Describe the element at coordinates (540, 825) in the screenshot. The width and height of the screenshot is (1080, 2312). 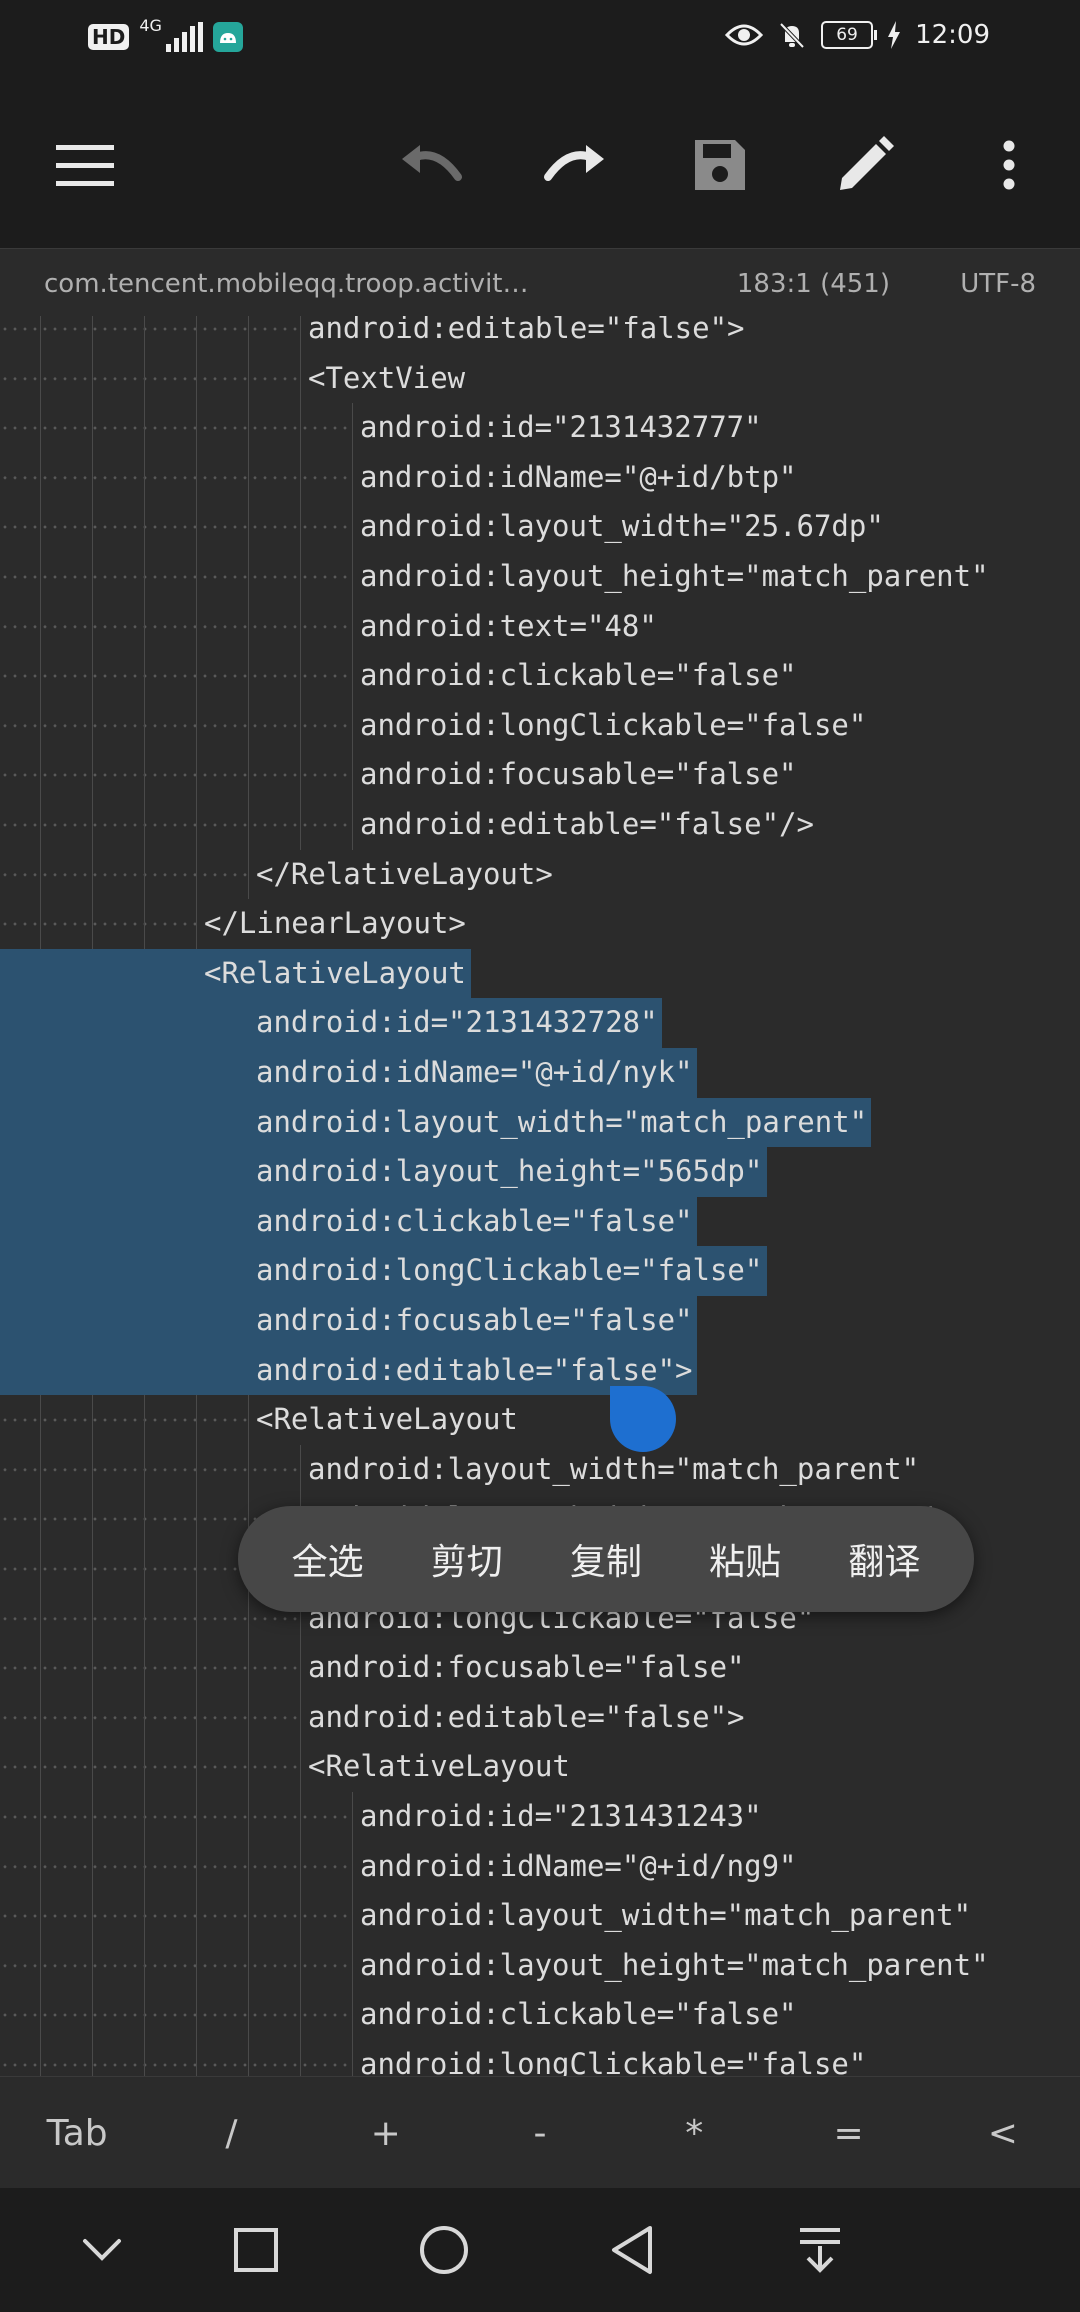
I see `code-line: android:editable="false"/>` at that location.